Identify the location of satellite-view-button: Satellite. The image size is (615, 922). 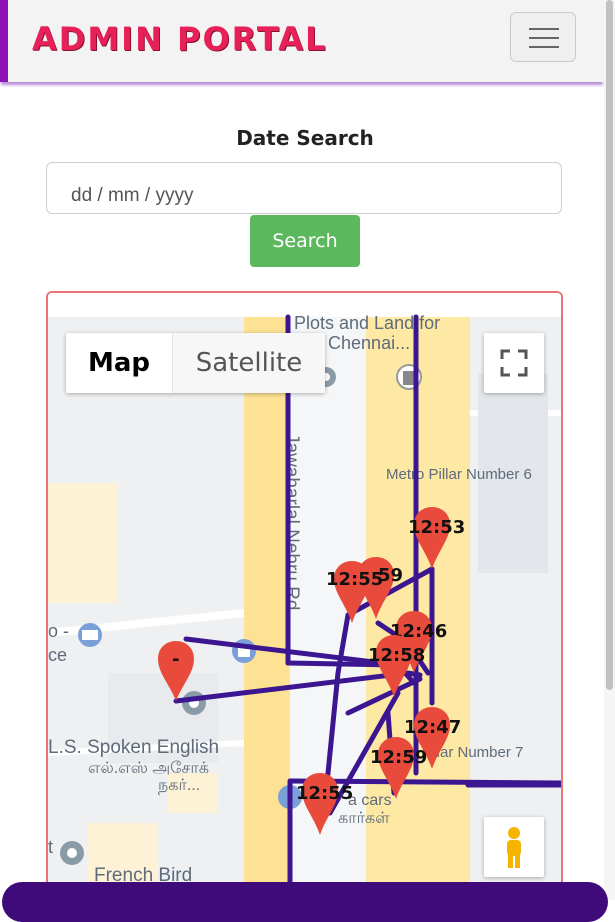
(249, 363).